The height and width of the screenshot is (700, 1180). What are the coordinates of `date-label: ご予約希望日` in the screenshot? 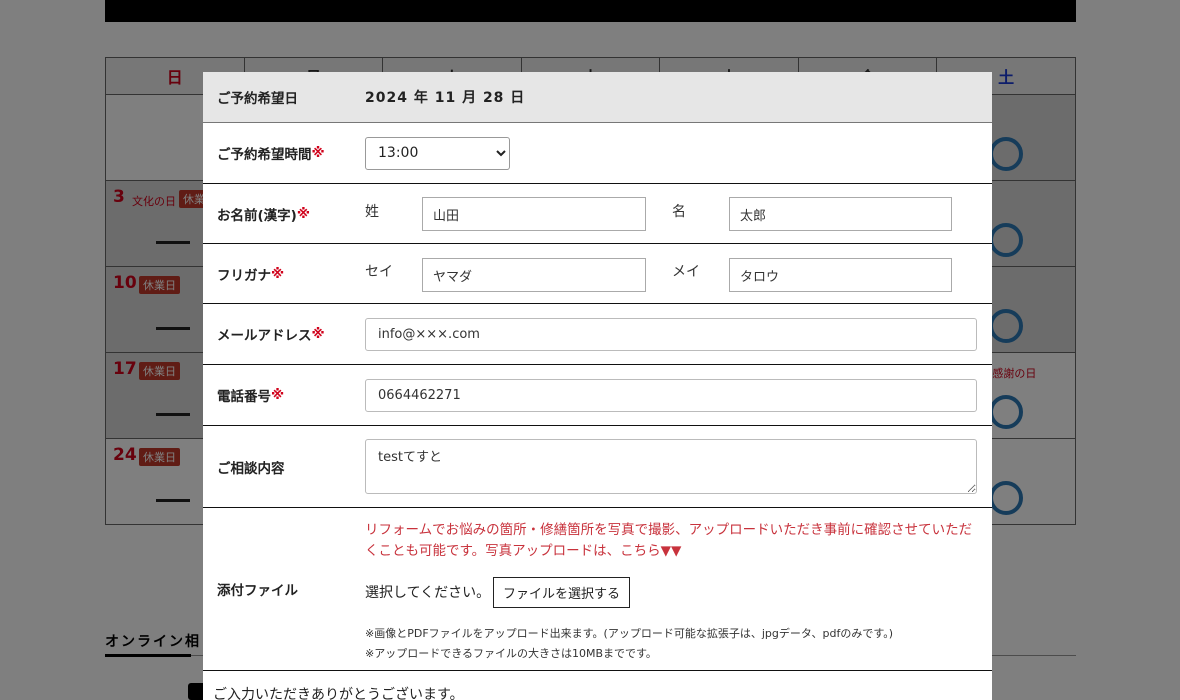 It's located at (257, 99).